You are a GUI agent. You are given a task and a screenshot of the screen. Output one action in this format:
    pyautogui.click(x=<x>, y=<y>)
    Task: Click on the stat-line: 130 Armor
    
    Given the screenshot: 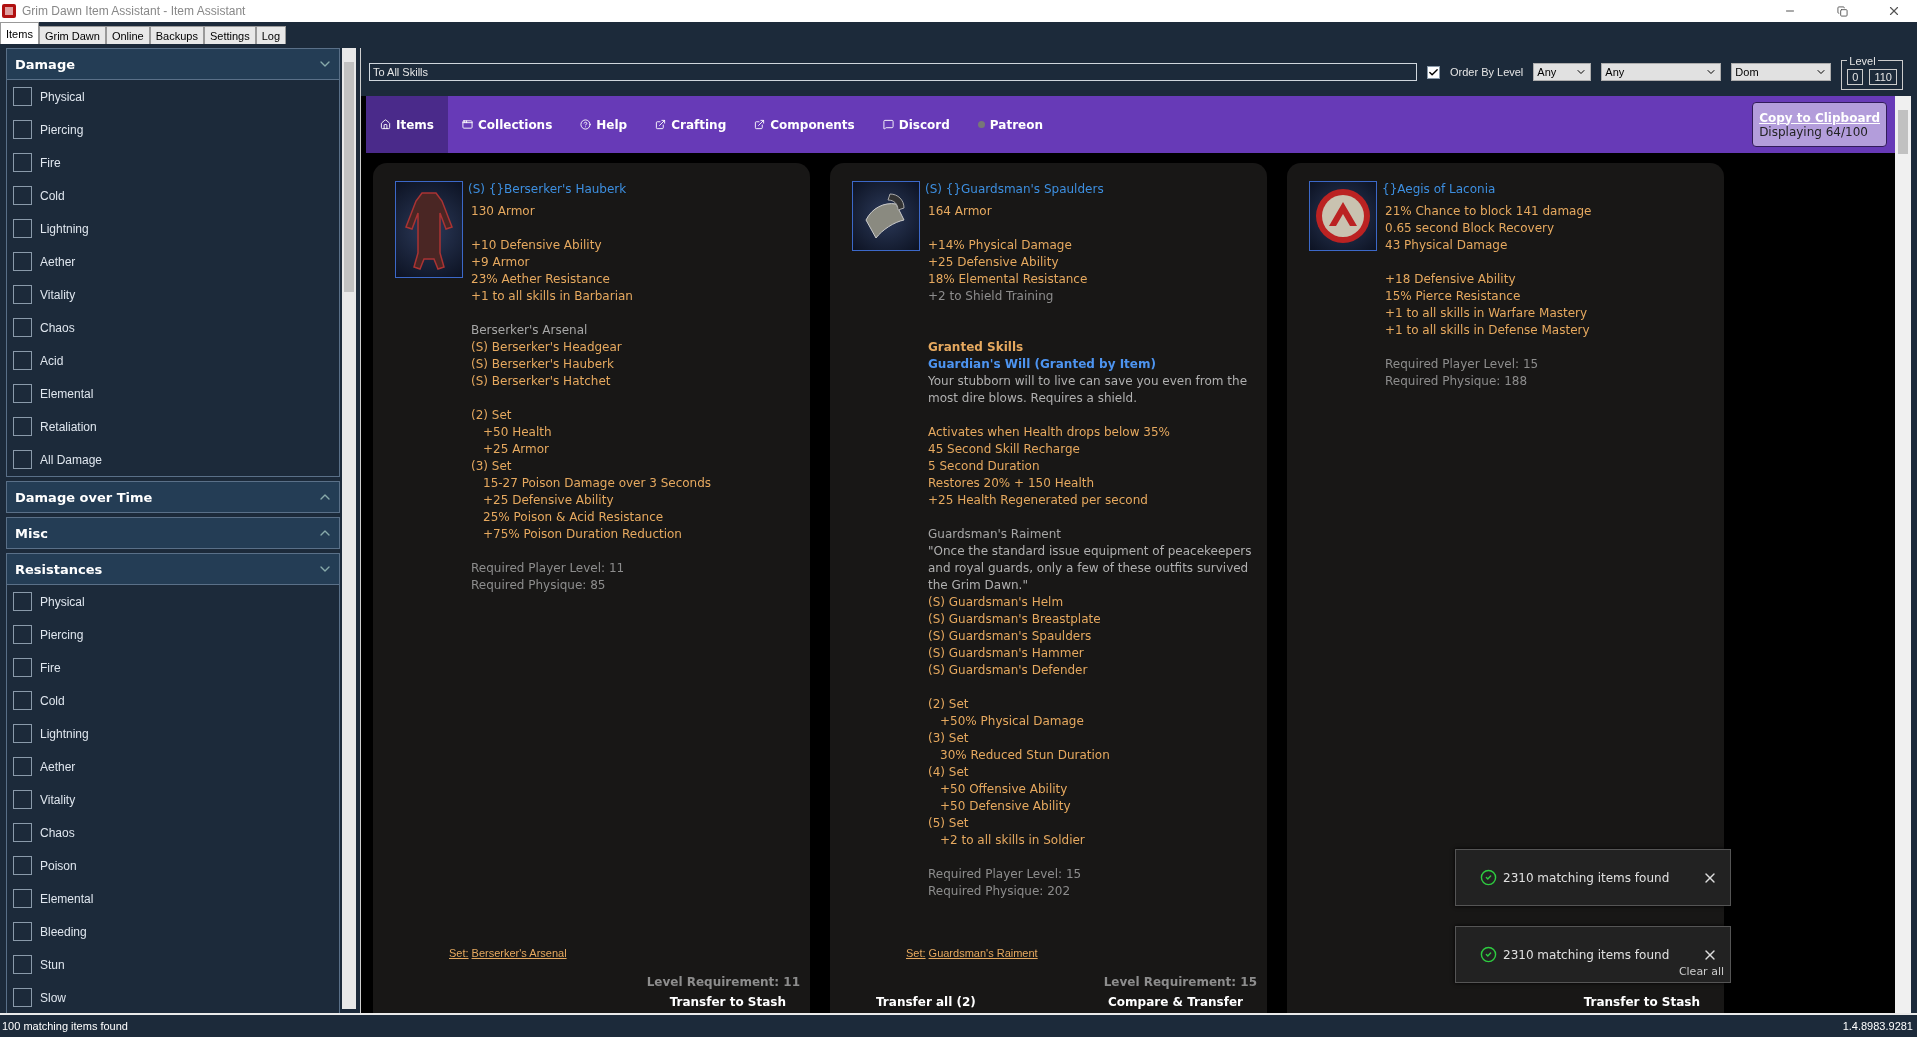 What is the action you would take?
    pyautogui.click(x=503, y=211)
    